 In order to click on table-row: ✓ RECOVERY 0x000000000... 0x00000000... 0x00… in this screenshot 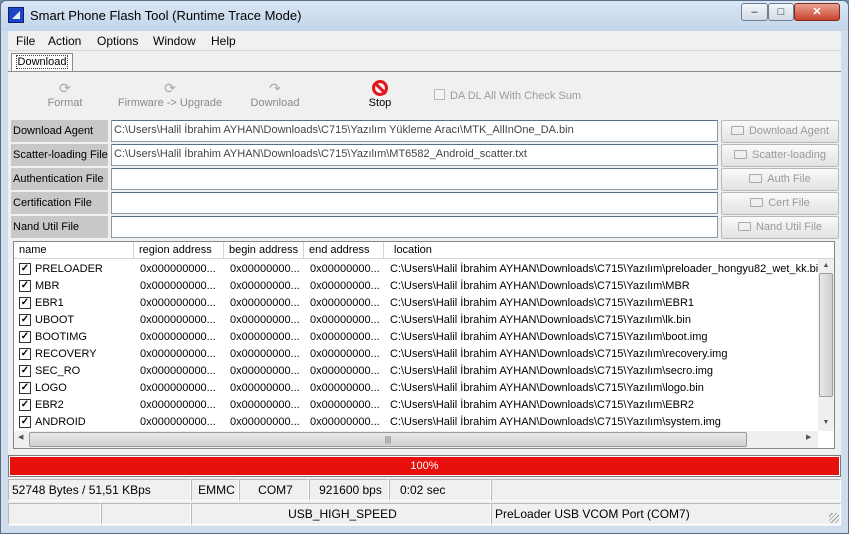, I will do `click(416, 354)`.